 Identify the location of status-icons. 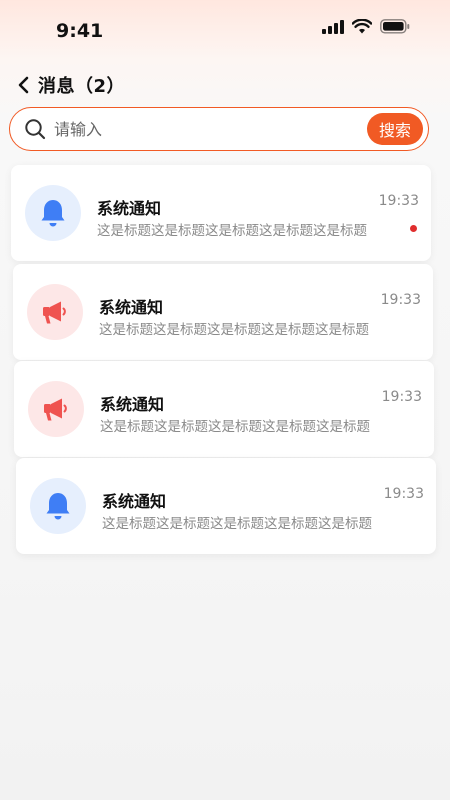
(366, 26).